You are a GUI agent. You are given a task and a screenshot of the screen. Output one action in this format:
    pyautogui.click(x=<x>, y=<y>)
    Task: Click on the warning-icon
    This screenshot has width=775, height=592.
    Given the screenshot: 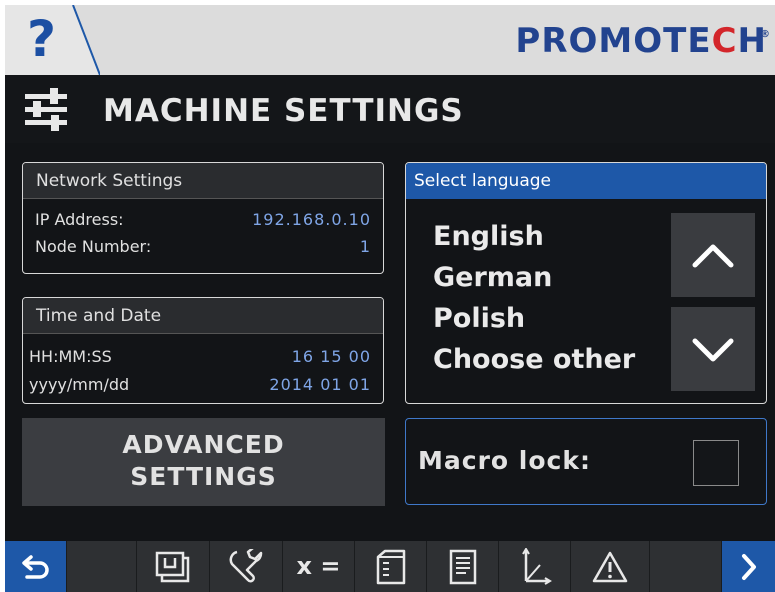 What is the action you would take?
    pyautogui.click(x=610, y=566)
    